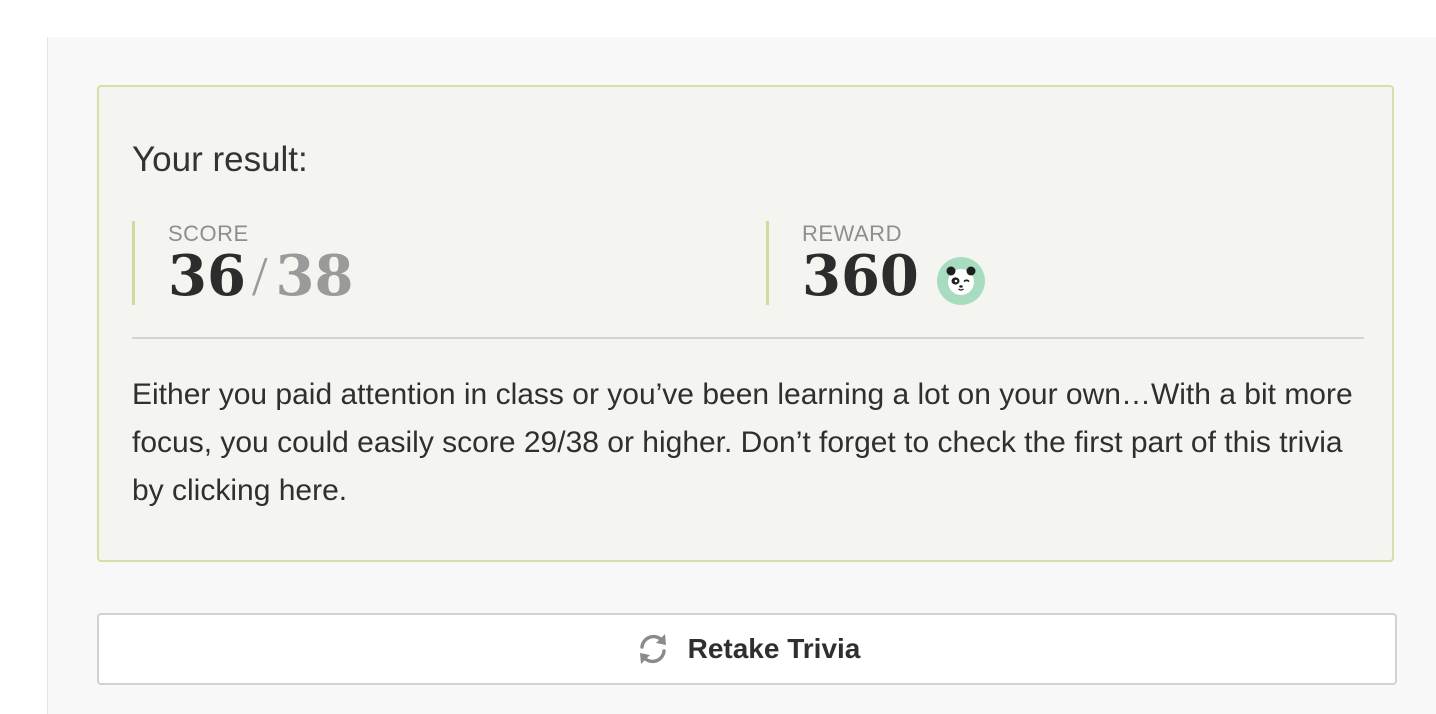 The width and height of the screenshot is (1436, 714). I want to click on score-value: 36, so click(207, 276).